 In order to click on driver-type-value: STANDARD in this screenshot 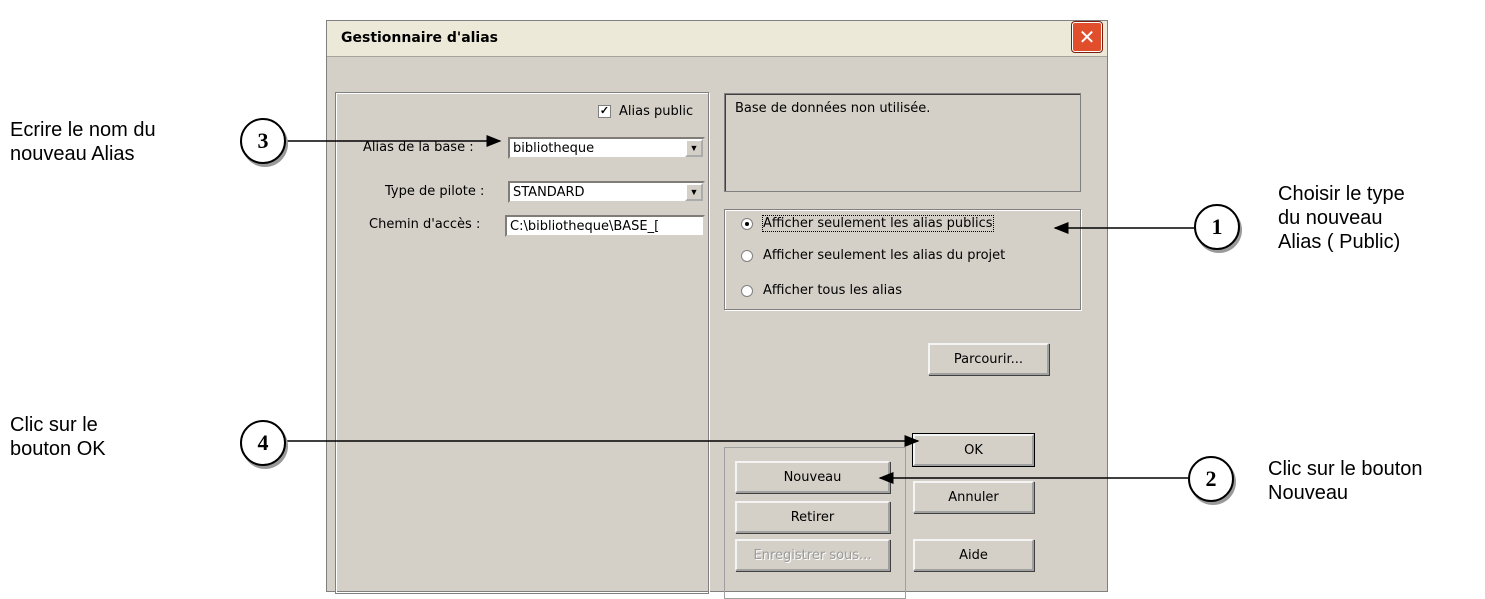, I will do `click(549, 192)`.